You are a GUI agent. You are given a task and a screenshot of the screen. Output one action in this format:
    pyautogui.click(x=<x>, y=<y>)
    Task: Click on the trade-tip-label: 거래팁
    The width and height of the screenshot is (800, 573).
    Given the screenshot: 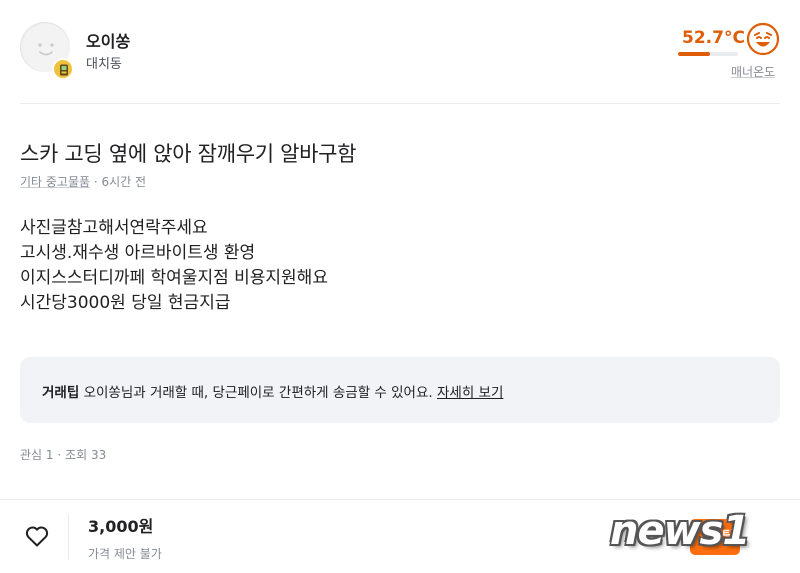 What is the action you would take?
    pyautogui.click(x=61, y=393)
    